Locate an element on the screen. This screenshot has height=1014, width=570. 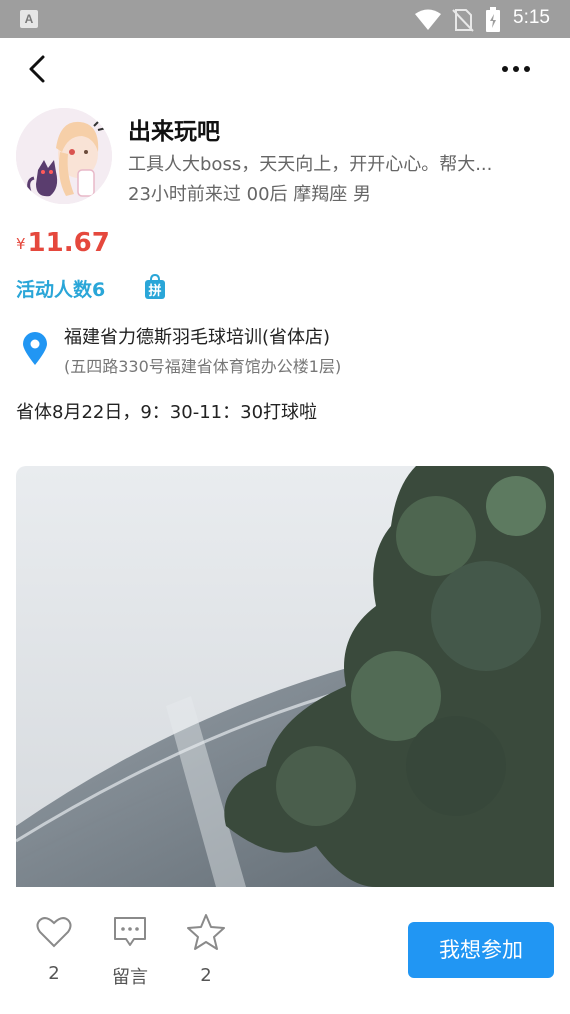
currency-symbol: ¥ is located at coordinates (21, 244).